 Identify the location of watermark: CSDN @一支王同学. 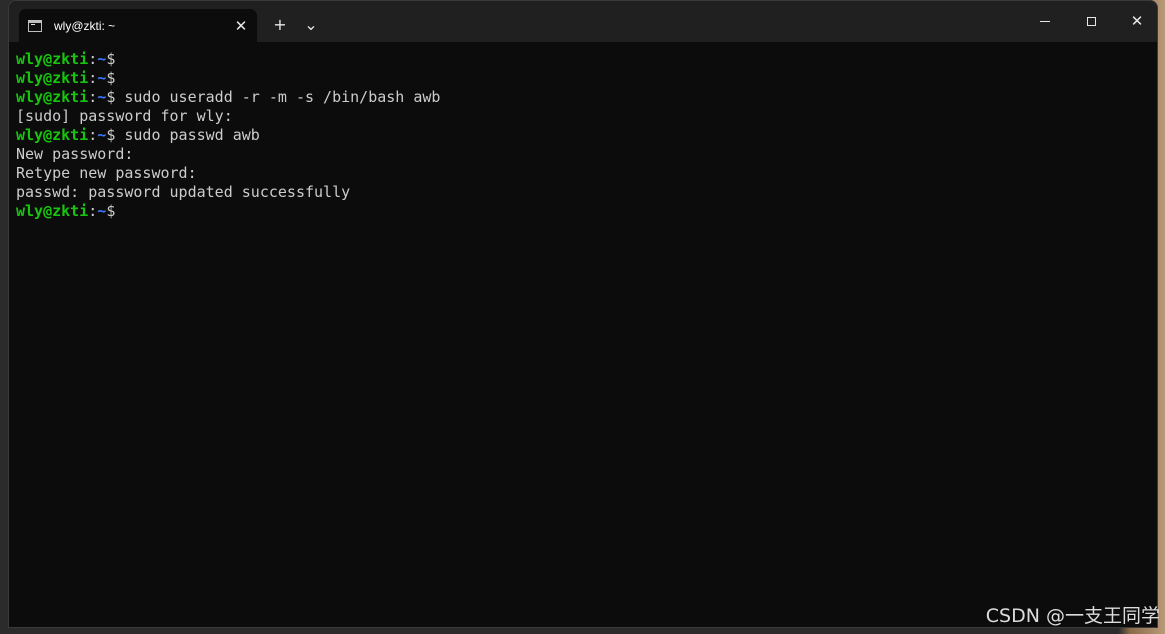
(1072, 616).